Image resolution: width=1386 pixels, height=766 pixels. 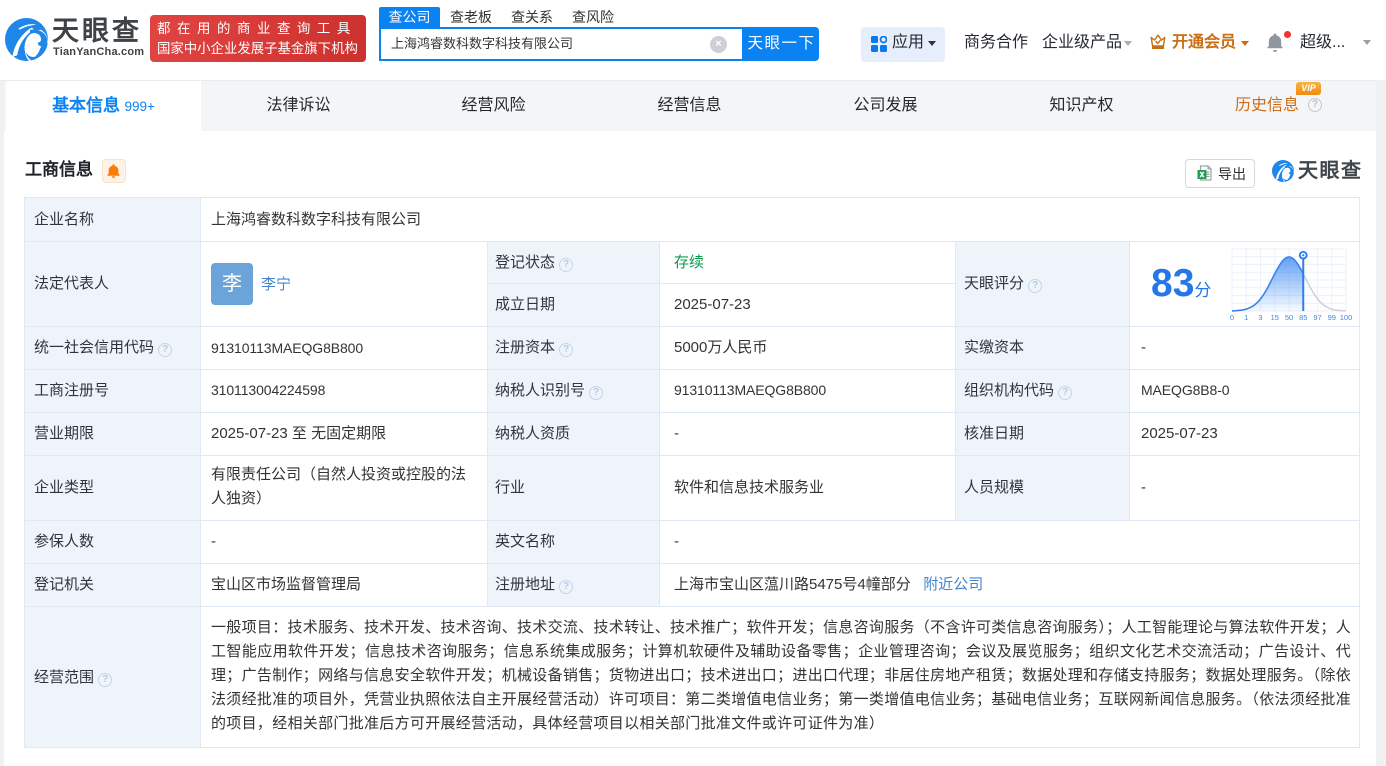 I want to click on svg-text: 3, so click(x=1260, y=317).